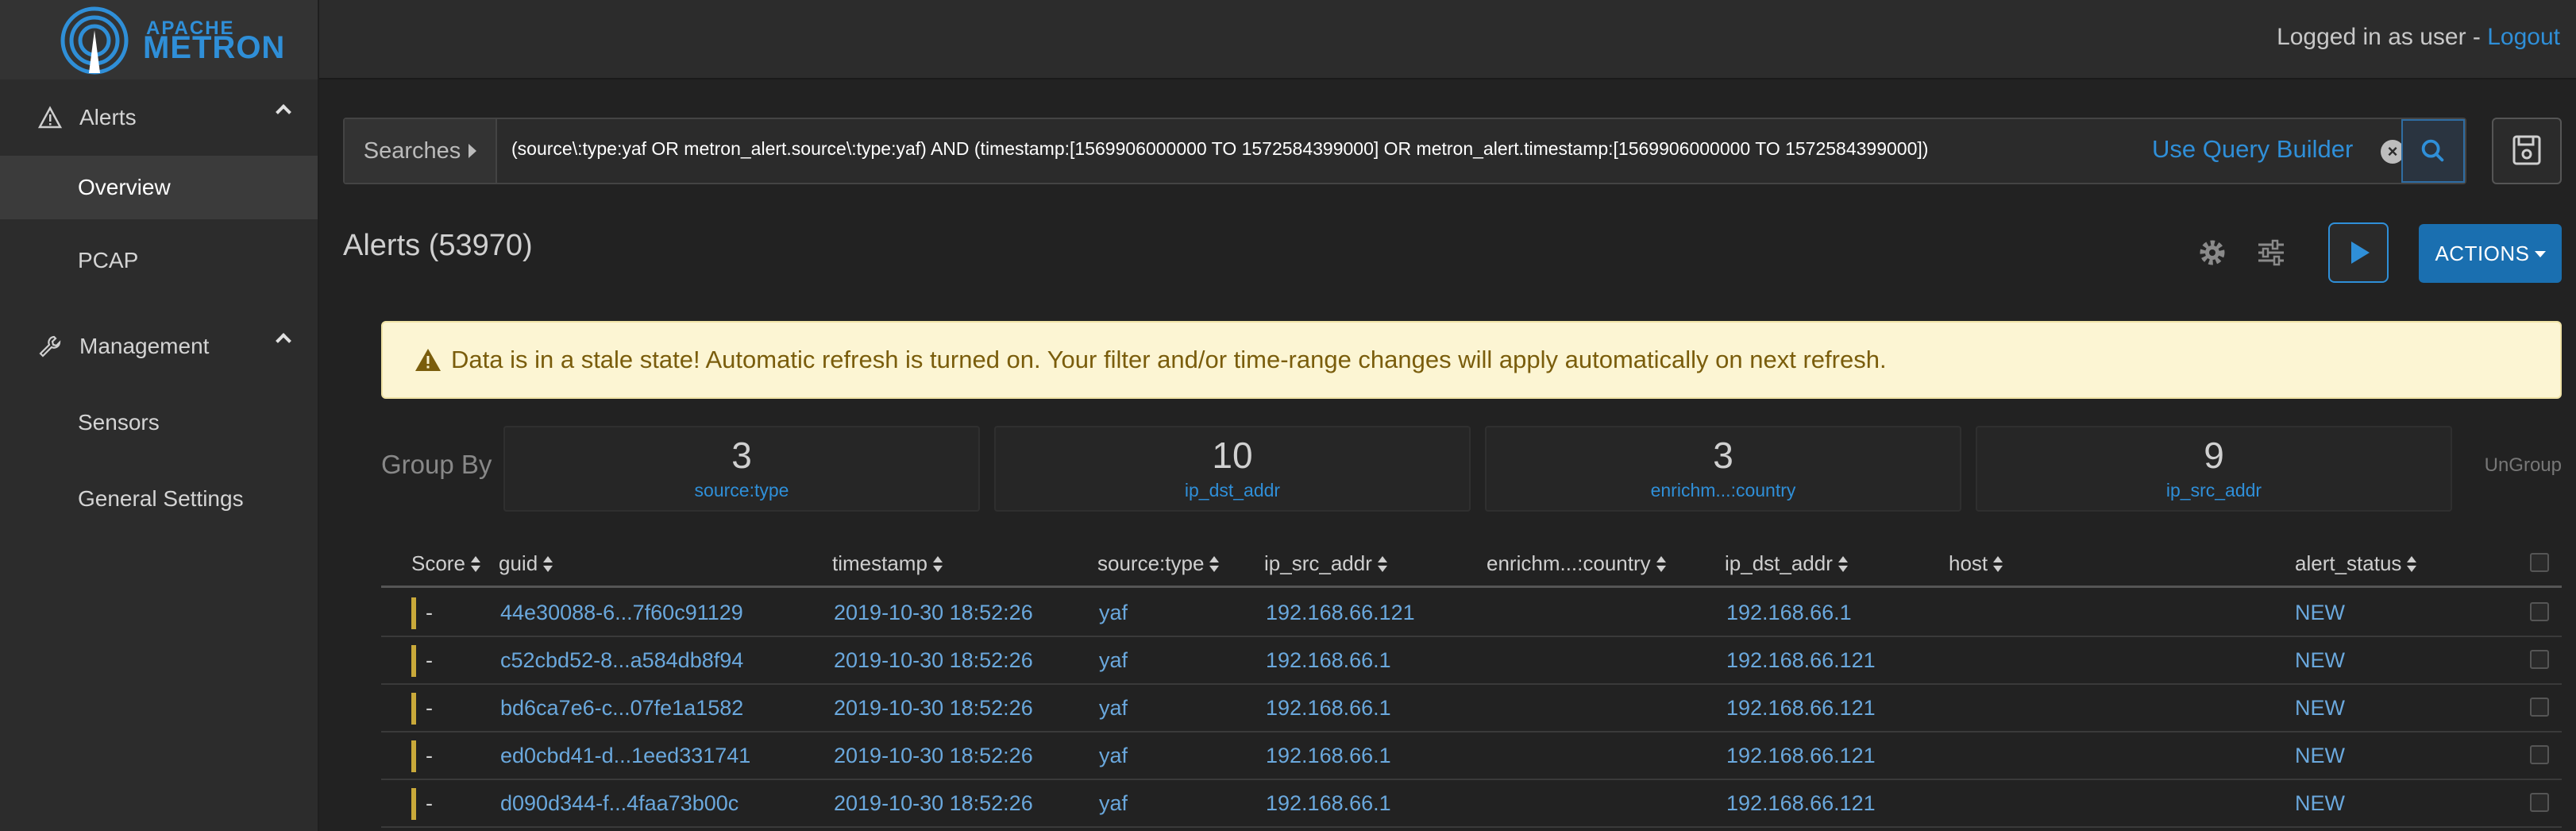  I want to click on column-header-source-type: source:type, so click(1158, 564).